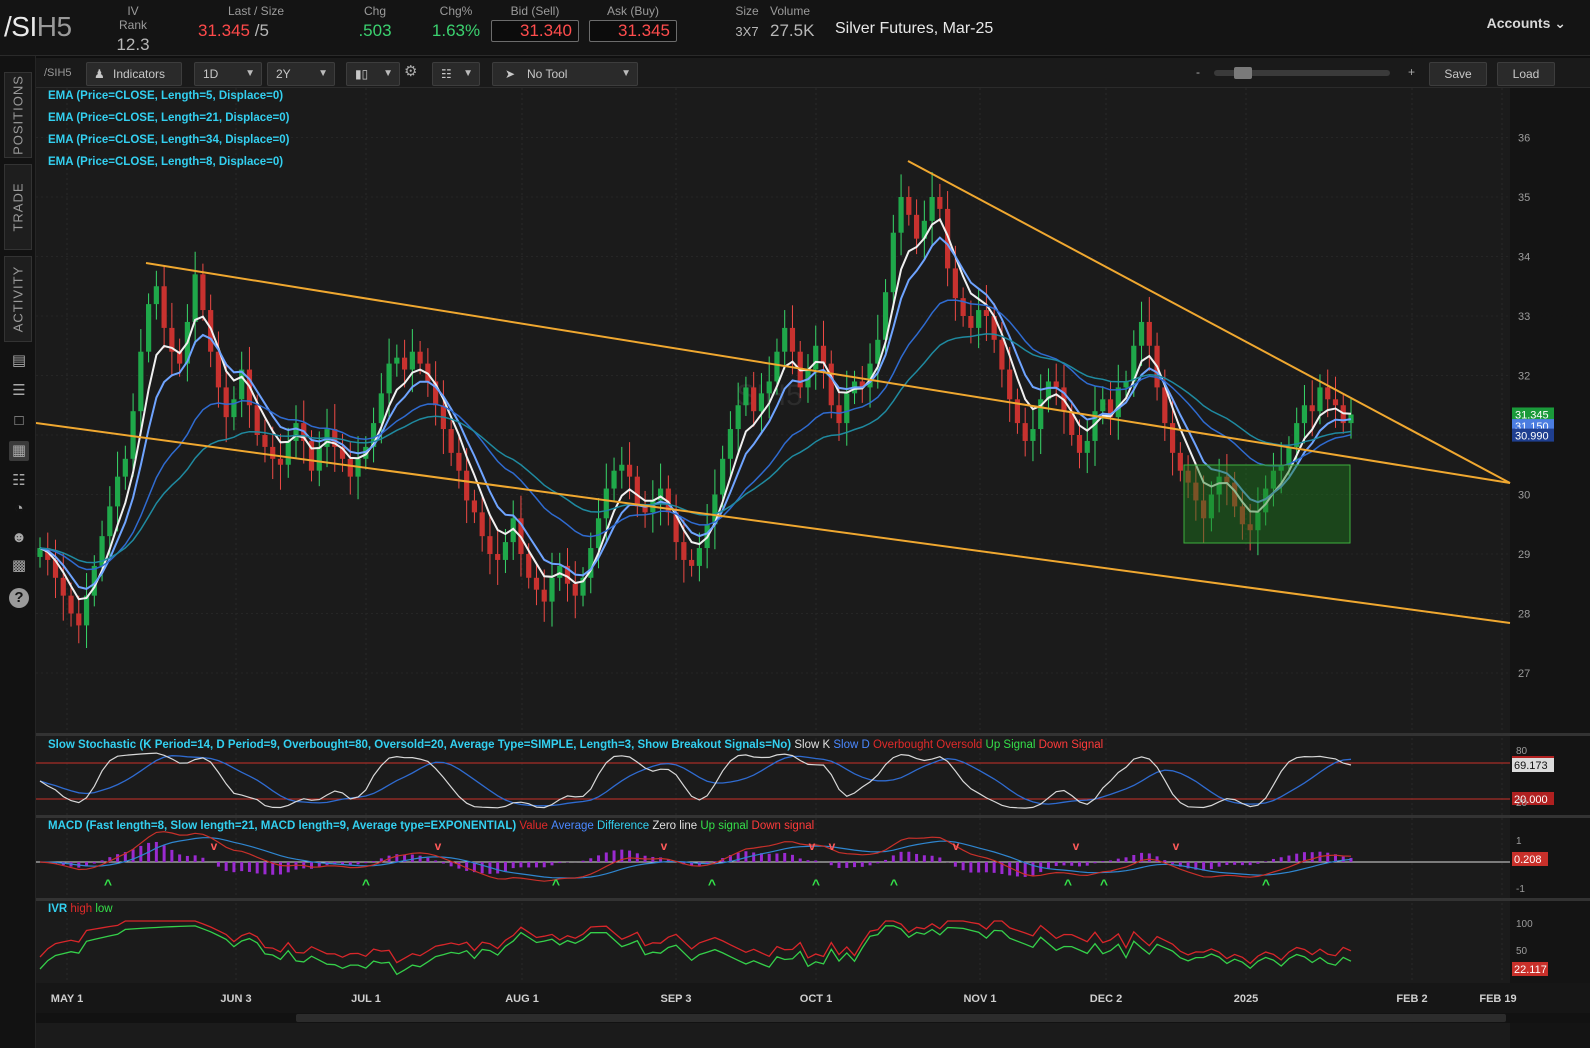 This screenshot has height=1048, width=1590. Describe the element at coordinates (58, 73) in the screenshot. I see `chart-symbol-label: /SIH5` at that location.